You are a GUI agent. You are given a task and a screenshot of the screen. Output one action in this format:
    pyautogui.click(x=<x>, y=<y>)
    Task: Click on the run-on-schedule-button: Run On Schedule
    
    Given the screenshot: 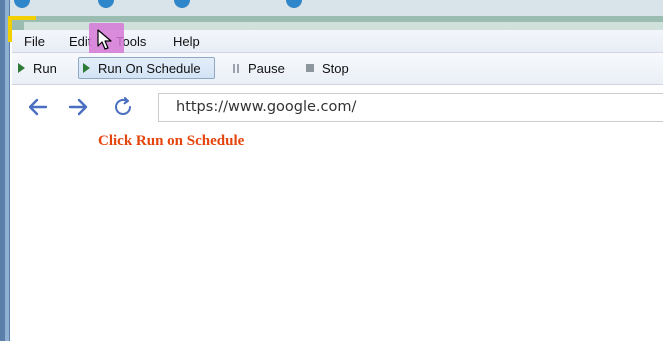 What is the action you would take?
    pyautogui.click(x=146, y=68)
    